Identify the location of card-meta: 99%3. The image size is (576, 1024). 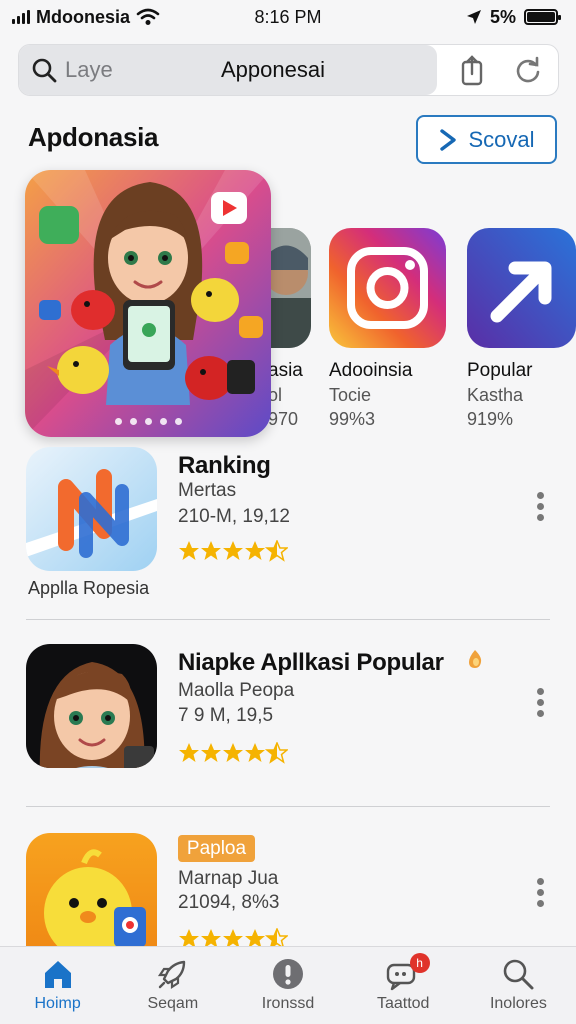
(352, 419).